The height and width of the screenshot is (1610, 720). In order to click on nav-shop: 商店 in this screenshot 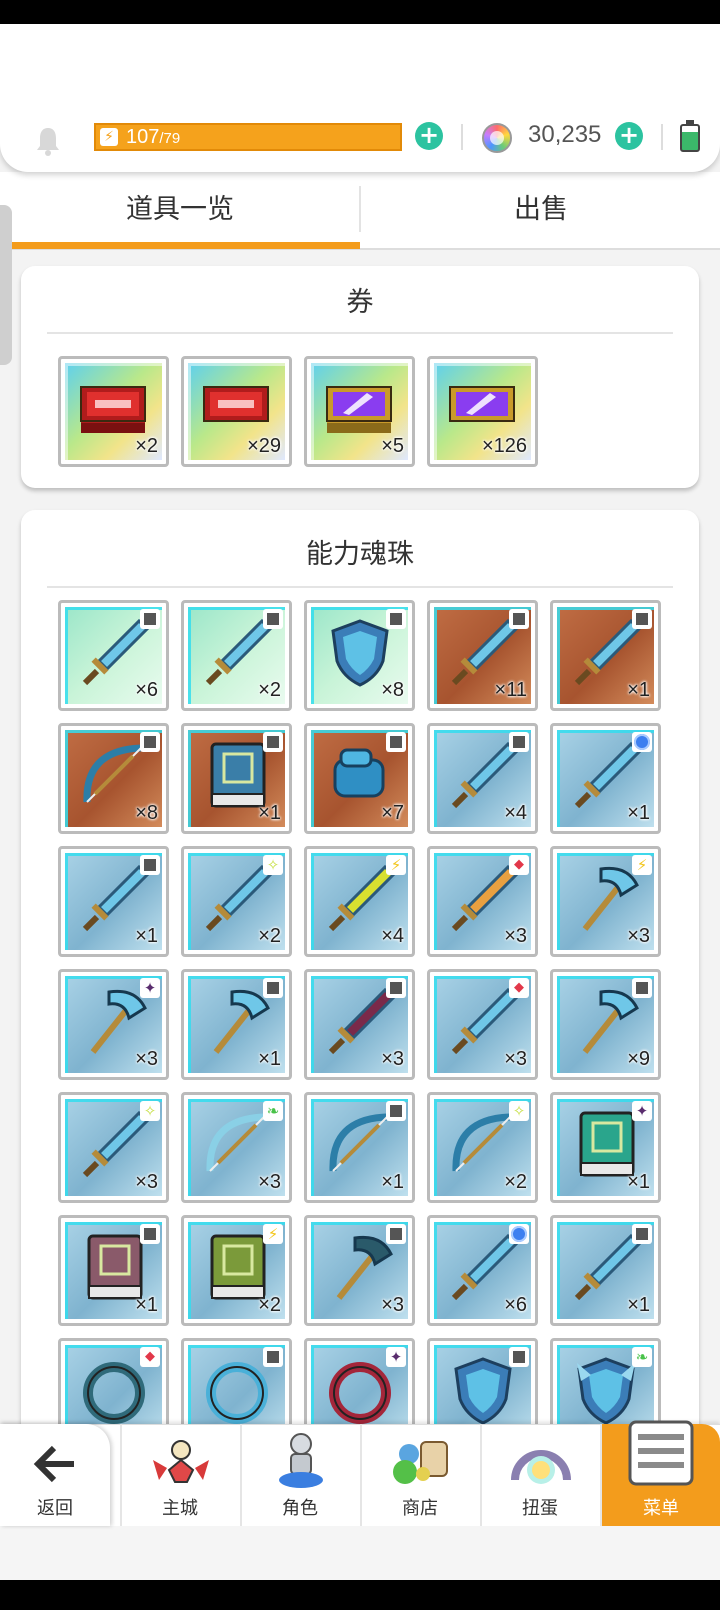, I will do `click(419, 1475)`.